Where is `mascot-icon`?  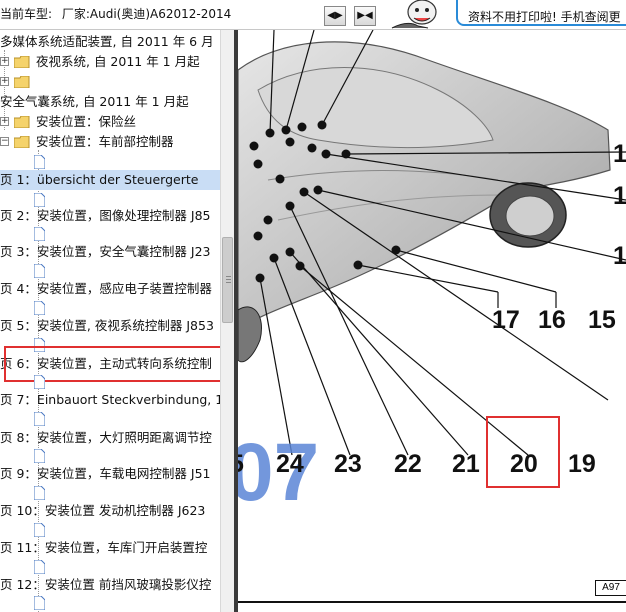
mascot-icon is located at coordinates (414, 14).